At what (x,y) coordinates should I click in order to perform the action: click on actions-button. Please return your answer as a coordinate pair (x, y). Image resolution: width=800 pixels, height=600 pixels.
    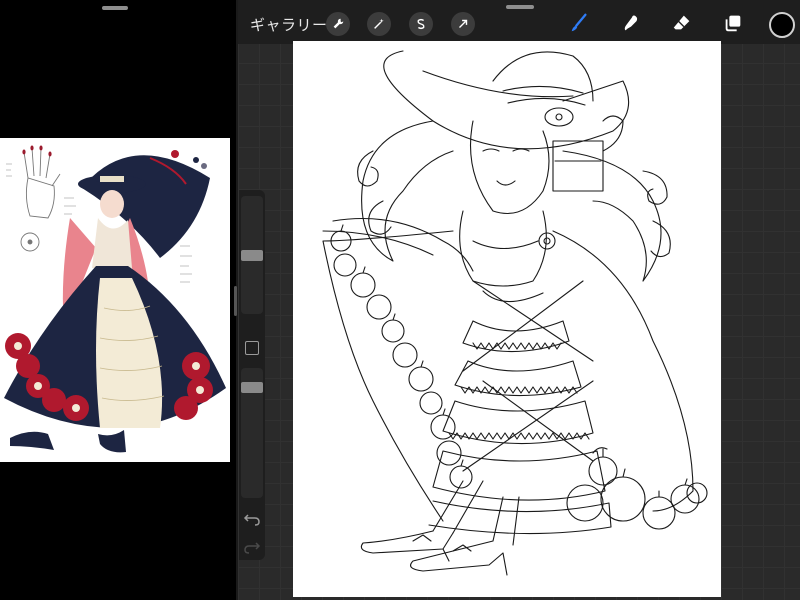
    Looking at the image, I should click on (338, 24).